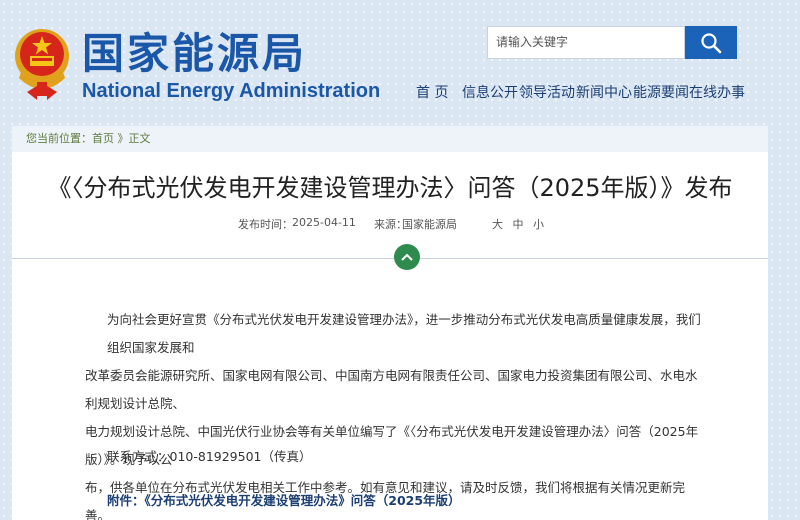 The image size is (800, 520). I want to click on chevron-up-icon, so click(407, 257).